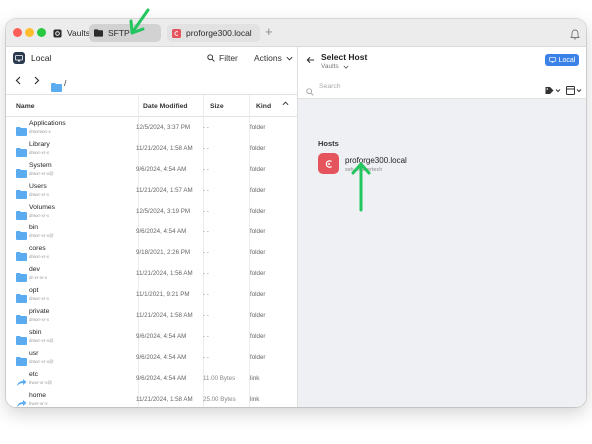  What do you see at coordinates (373, 165) in the screenshot?
I see `host-item-proforge300: proforge300.local ssh, makertech` at bounding box center [373, 165].